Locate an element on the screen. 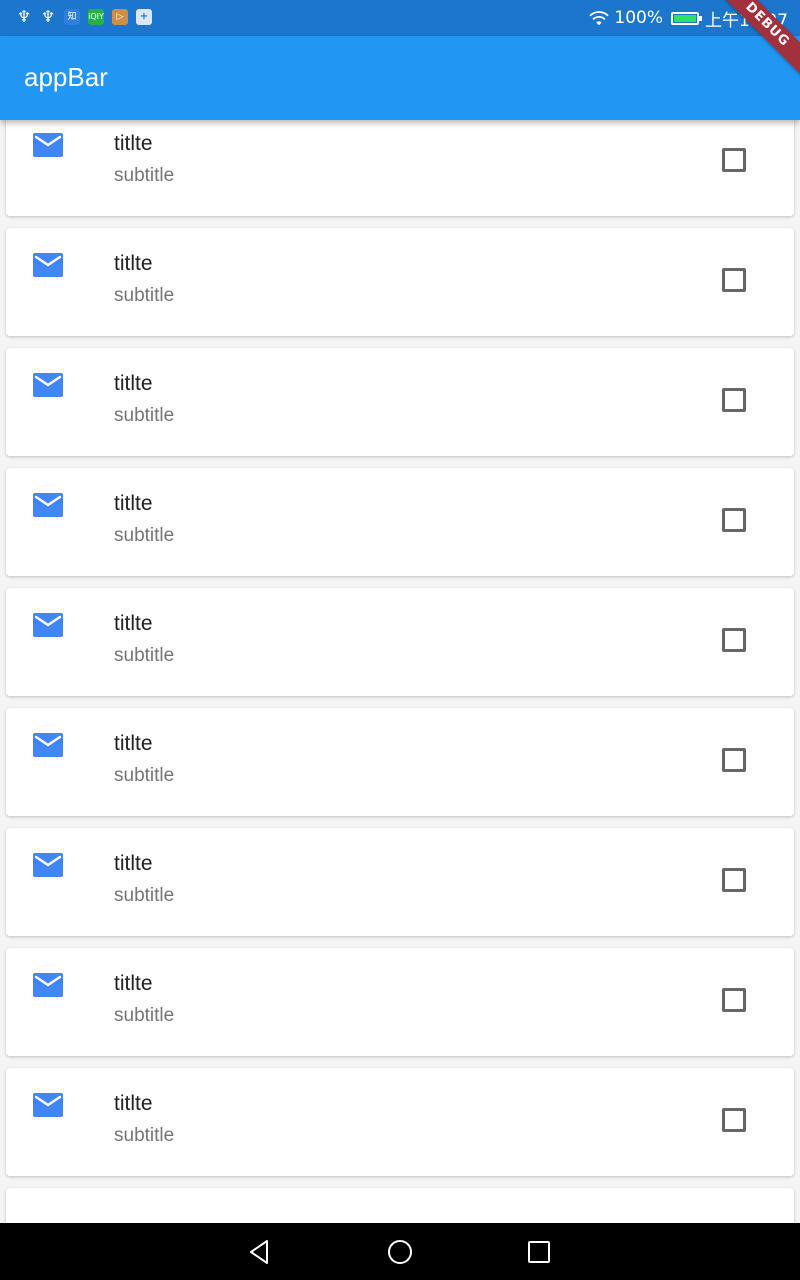  status-bar: ♆ ♆ 知 iQIY ▷ + 100% 上午10:07 is located at coordinates (400, 18).